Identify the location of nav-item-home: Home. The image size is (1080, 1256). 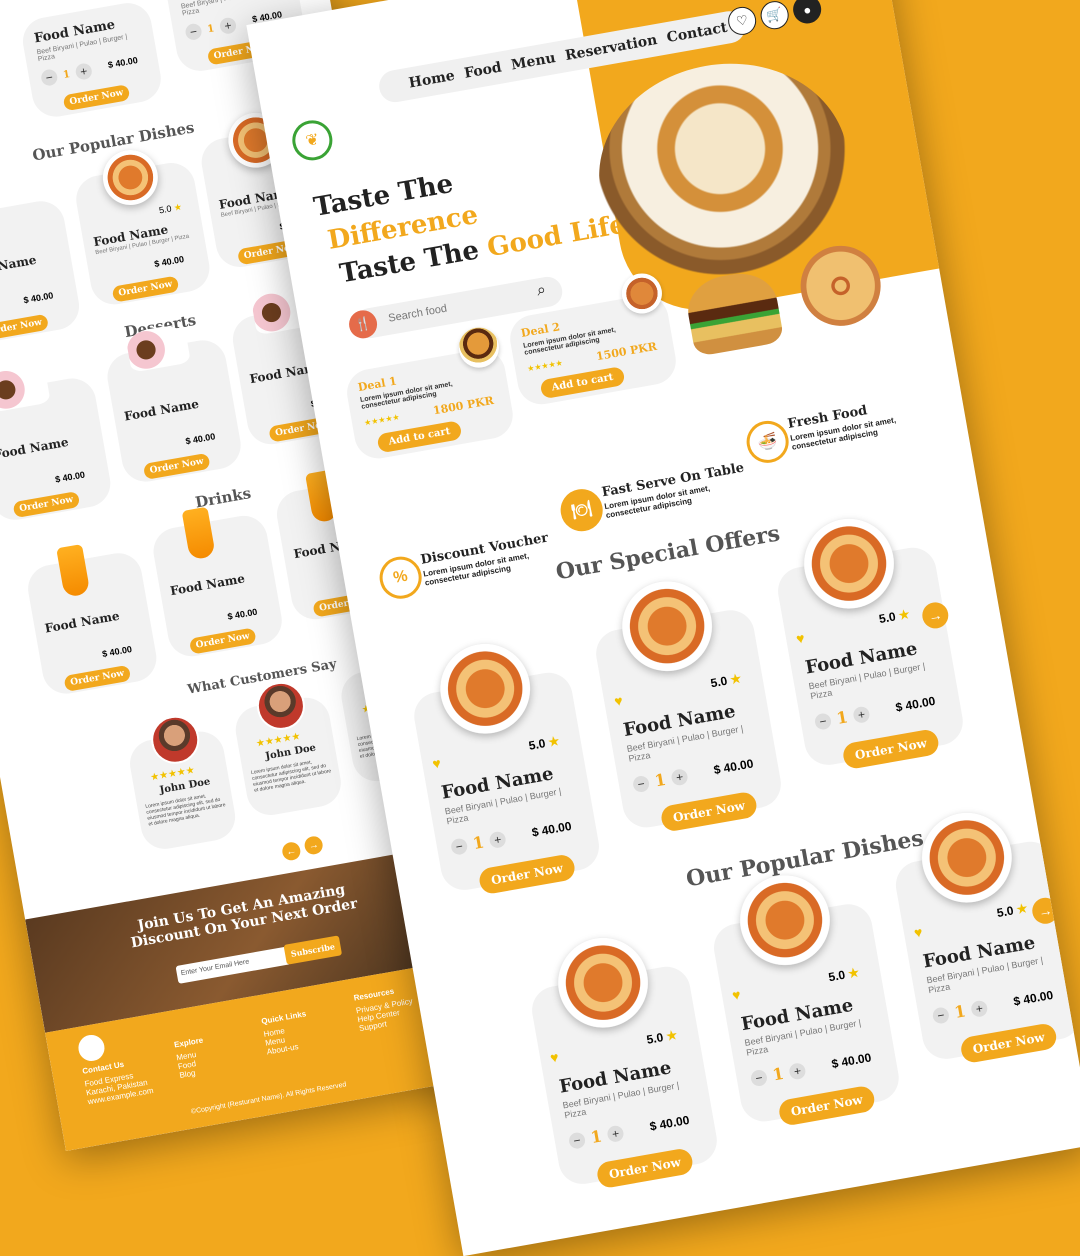
(432, 80).